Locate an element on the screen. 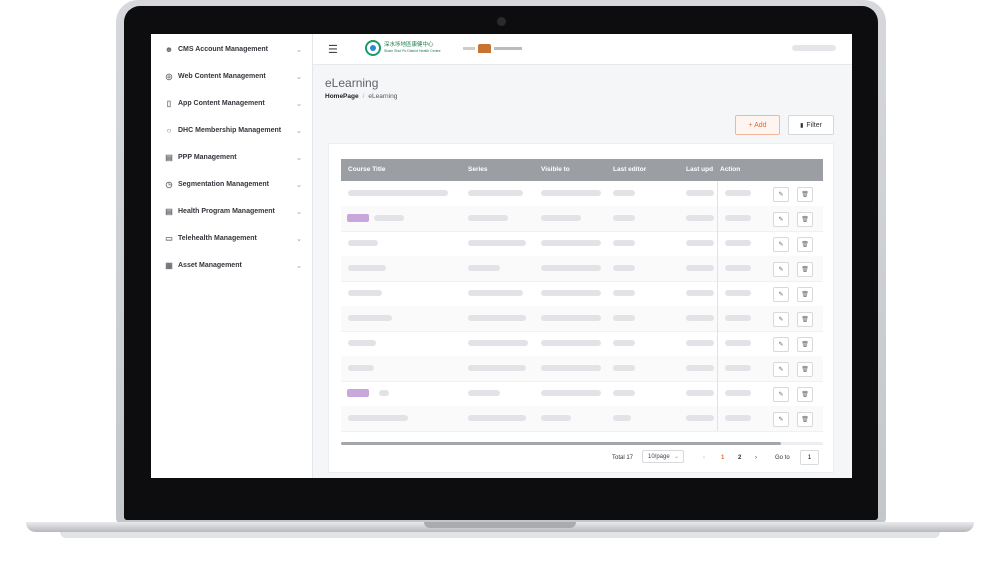 Image resolution: width=1000 pixels, height=563 pixels. filter-button: ▮ Filter is located at coordinates (811, 125).